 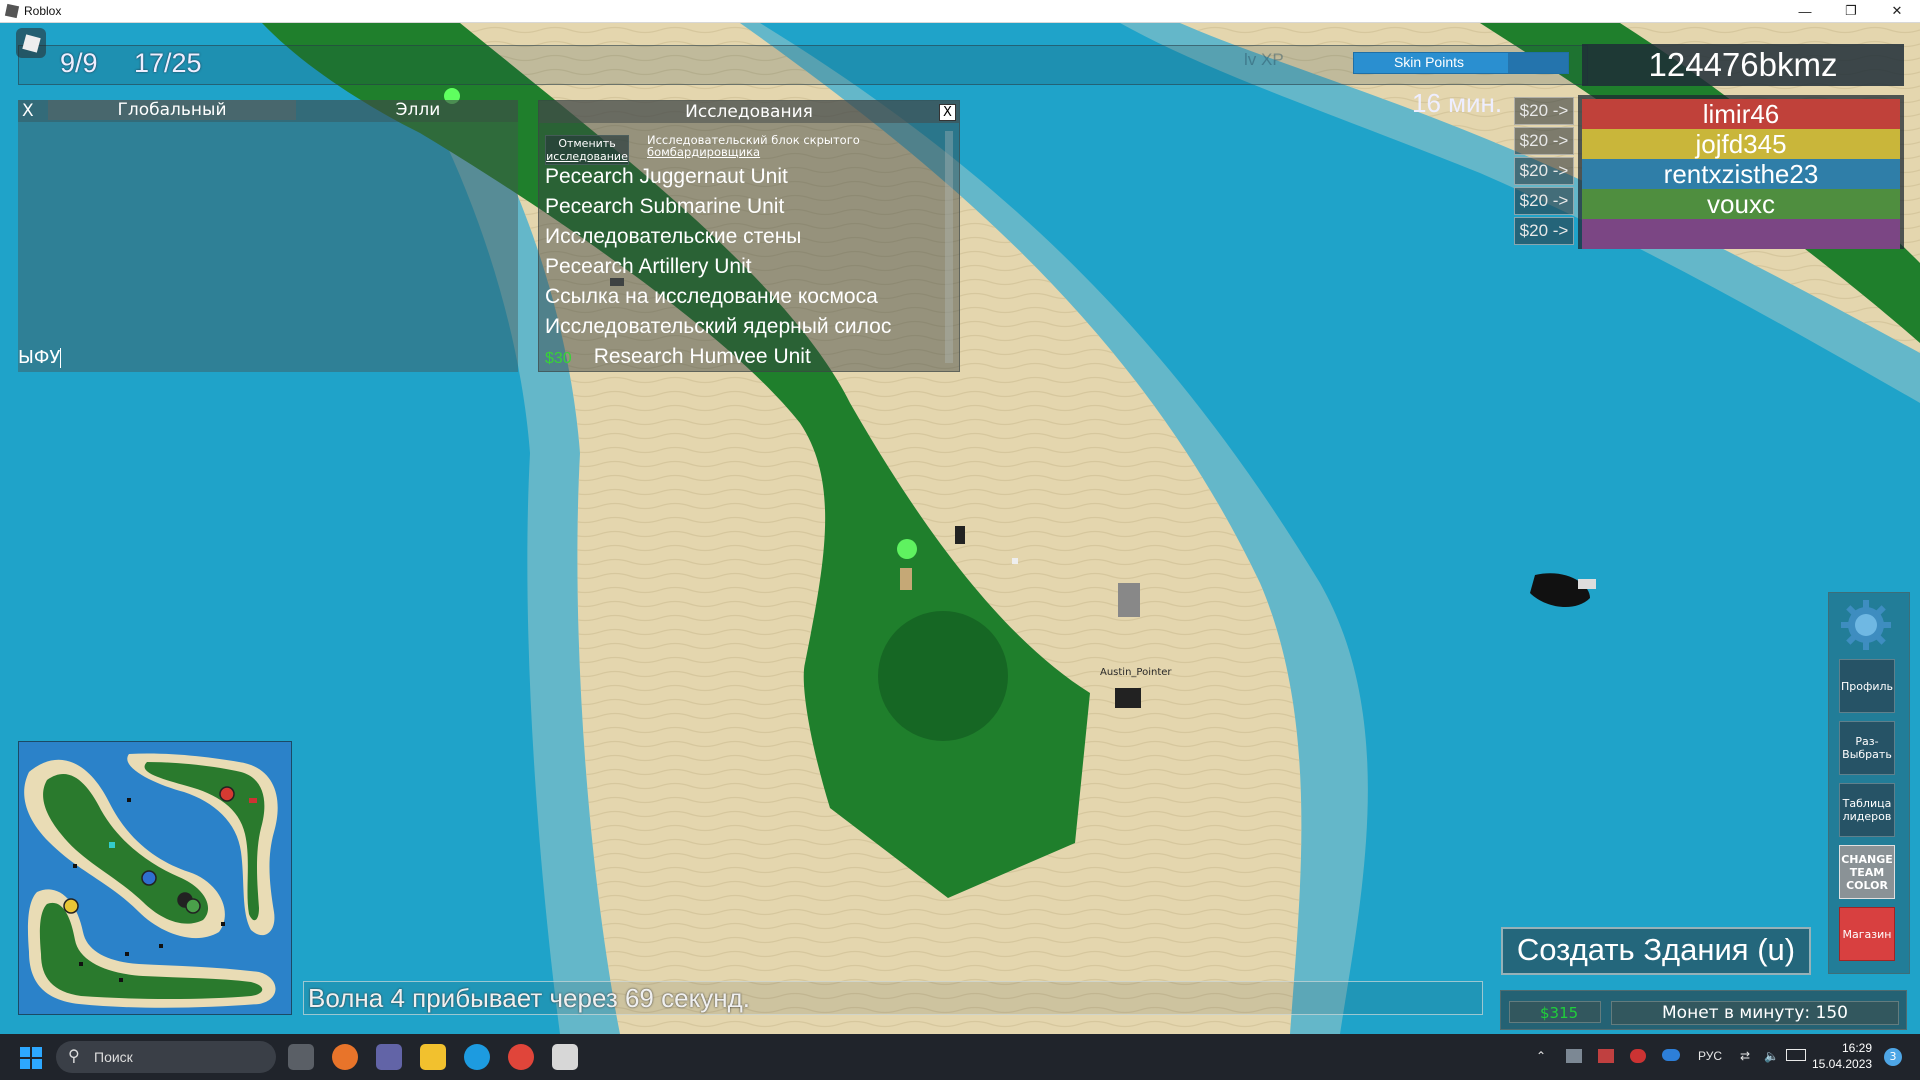 What do you see at coordinates (711, 297) in the screenshot?
I see `research-item: Ссылка на исследование космоса` at bounding box center [711, 297].